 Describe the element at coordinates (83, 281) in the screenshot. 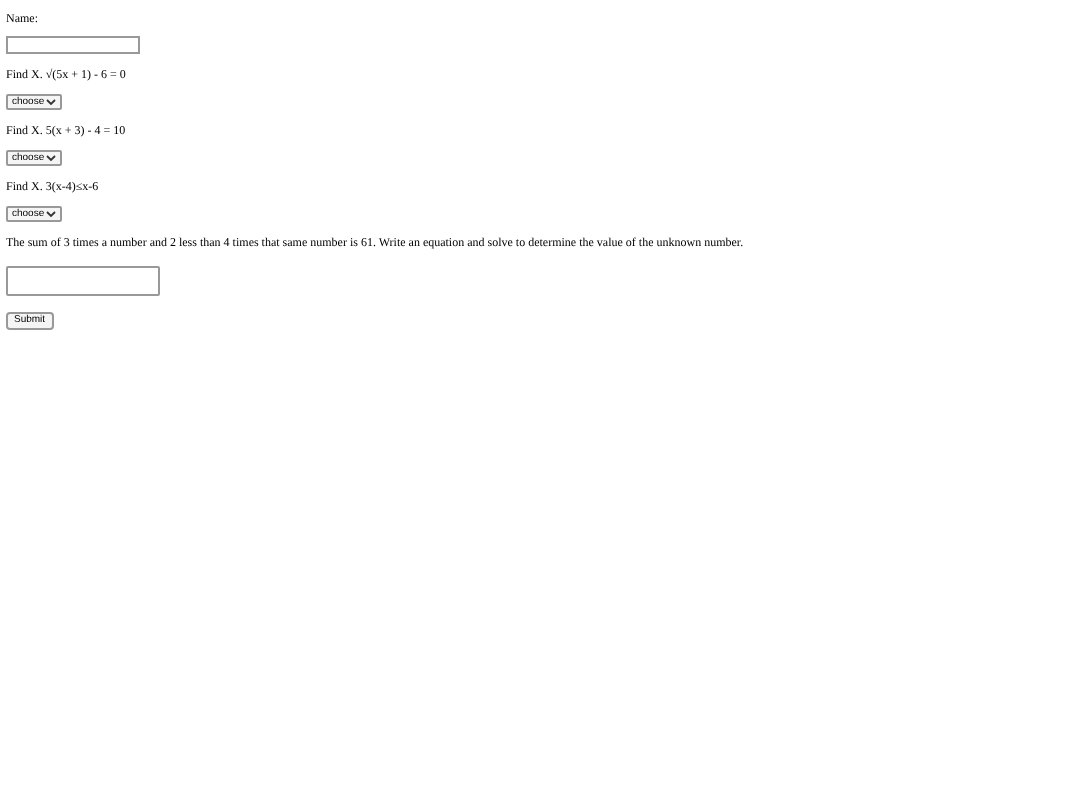

I see `answer-box` at that location.